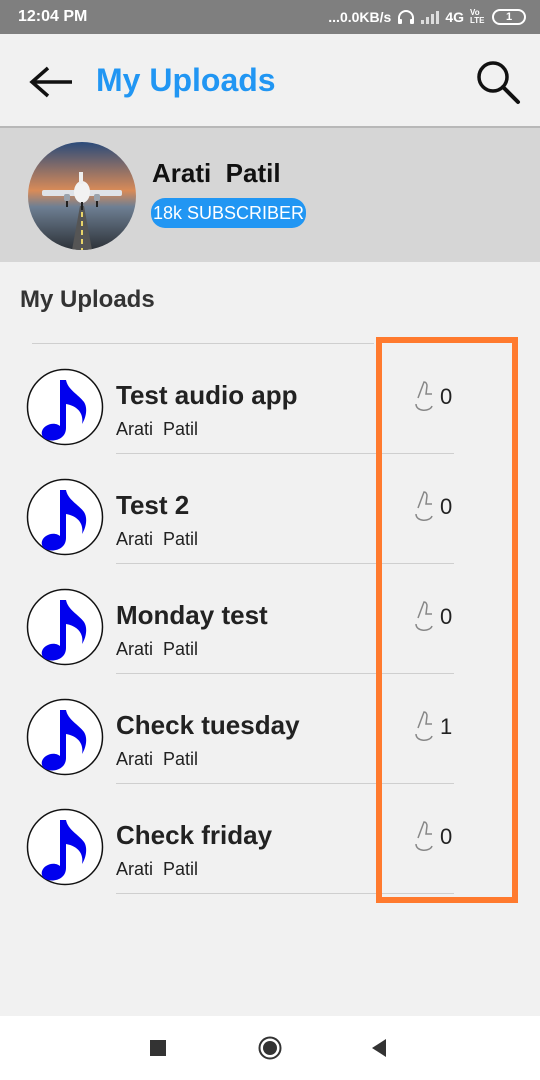 The width and height of the screenshot is (540, 1080). What do you see at coordinates (207, 395) in the screenshot?
I see `upload-title: Test audio app` at bounding box center [207, 395].